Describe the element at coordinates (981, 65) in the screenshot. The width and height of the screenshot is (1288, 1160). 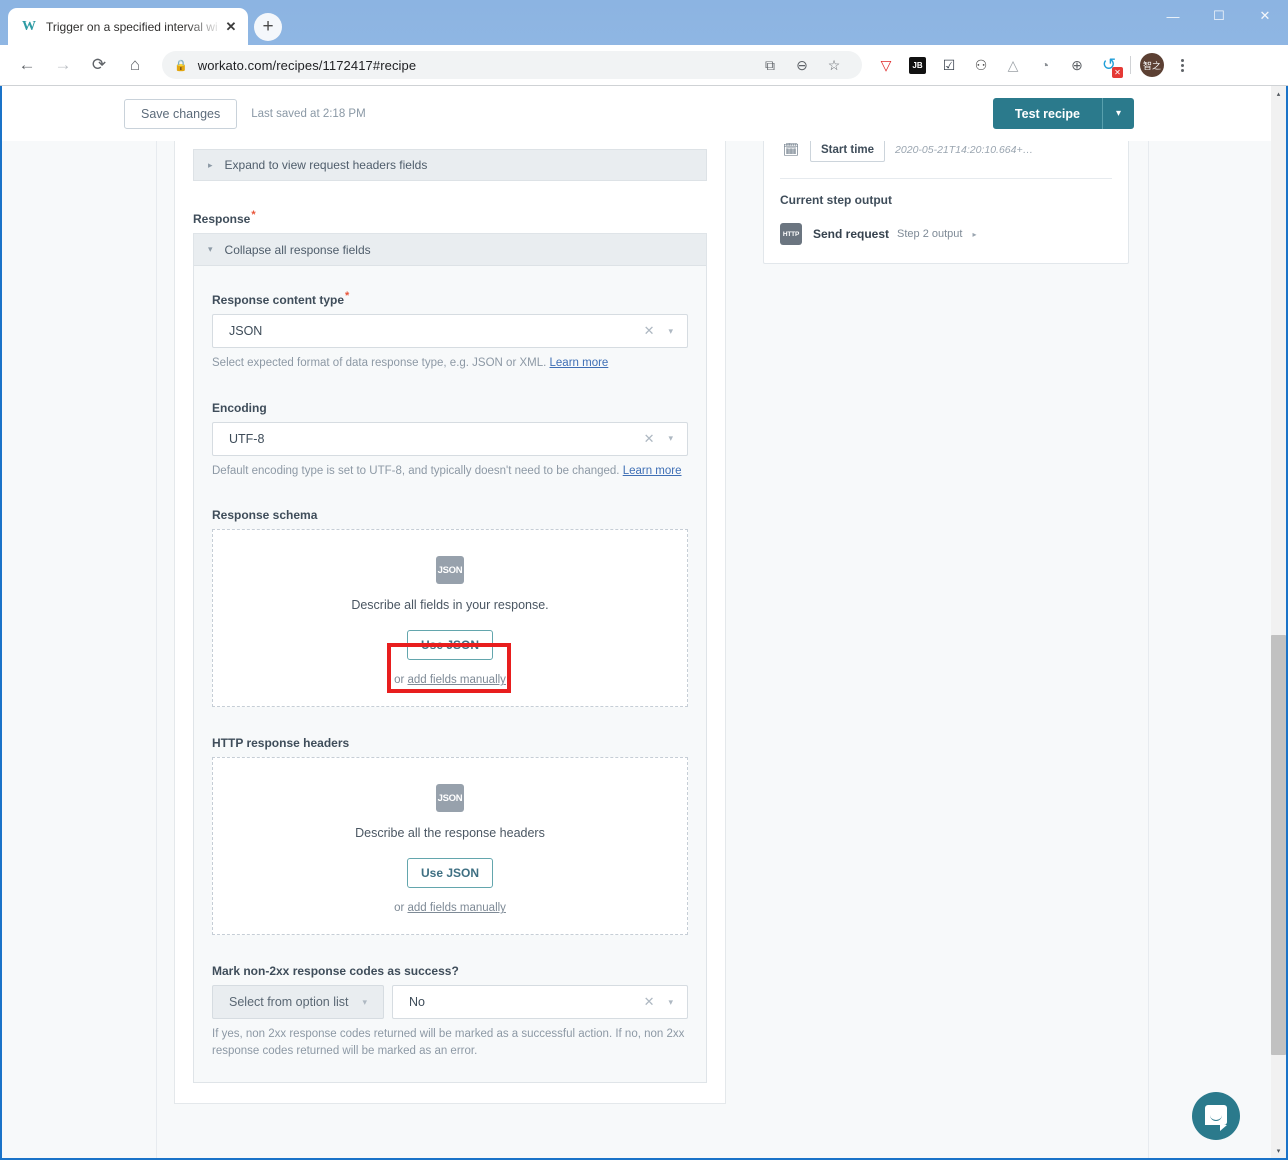
I see `globe-small-icon: ⚇` at that location.